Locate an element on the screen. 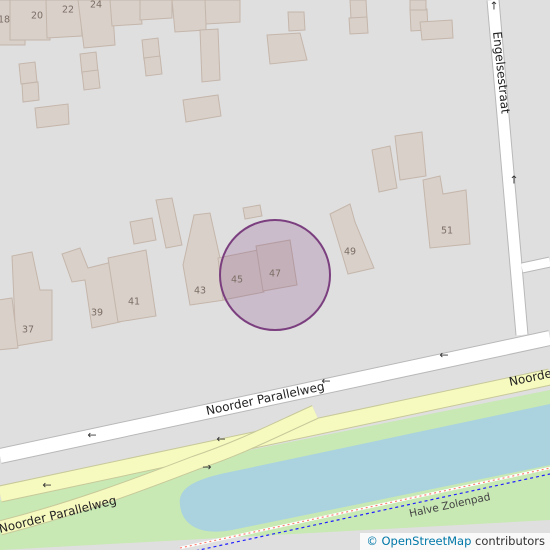 This screenshot has height=550, width=550. house-number-18: 18 is located at coordinates (5, 20).